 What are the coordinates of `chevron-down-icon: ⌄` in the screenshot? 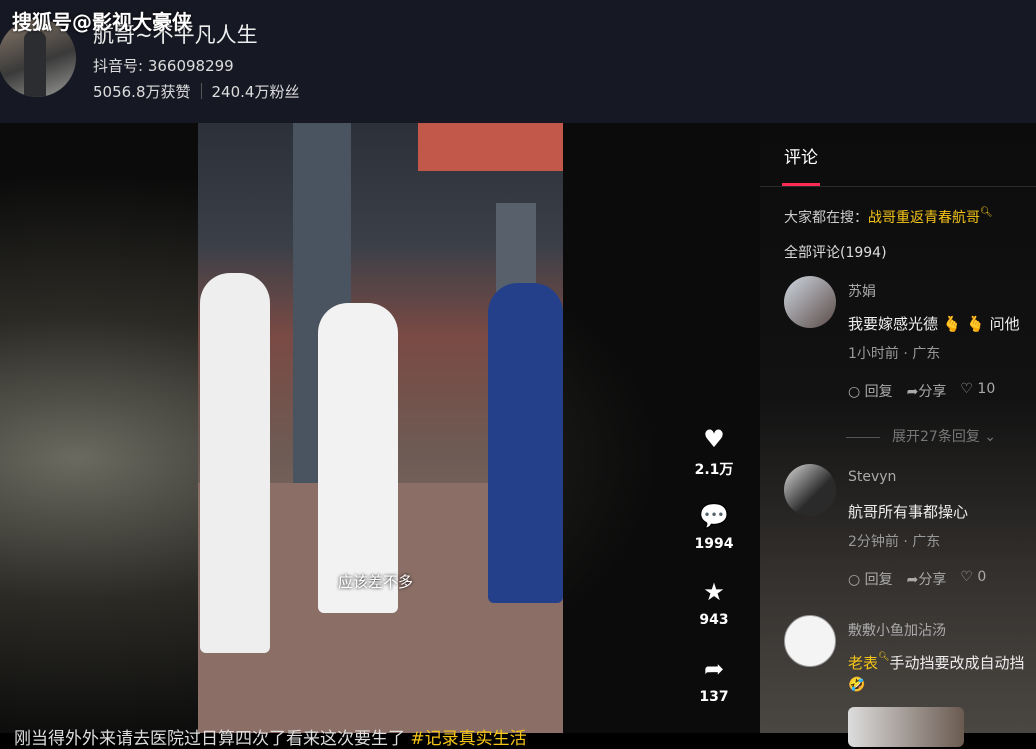 It's located at (988, 437).